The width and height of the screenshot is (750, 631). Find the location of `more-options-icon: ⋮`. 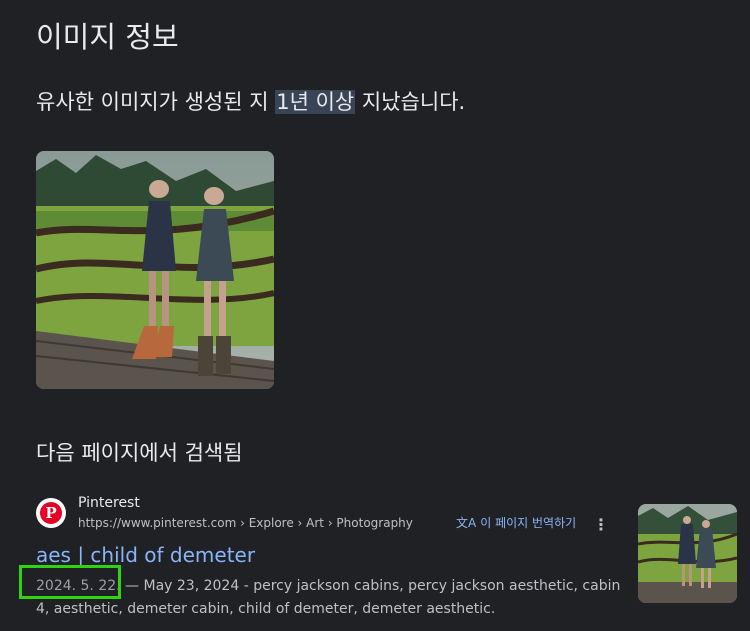

more-options-icon: ⋮ is located at coordinates (601, 524).